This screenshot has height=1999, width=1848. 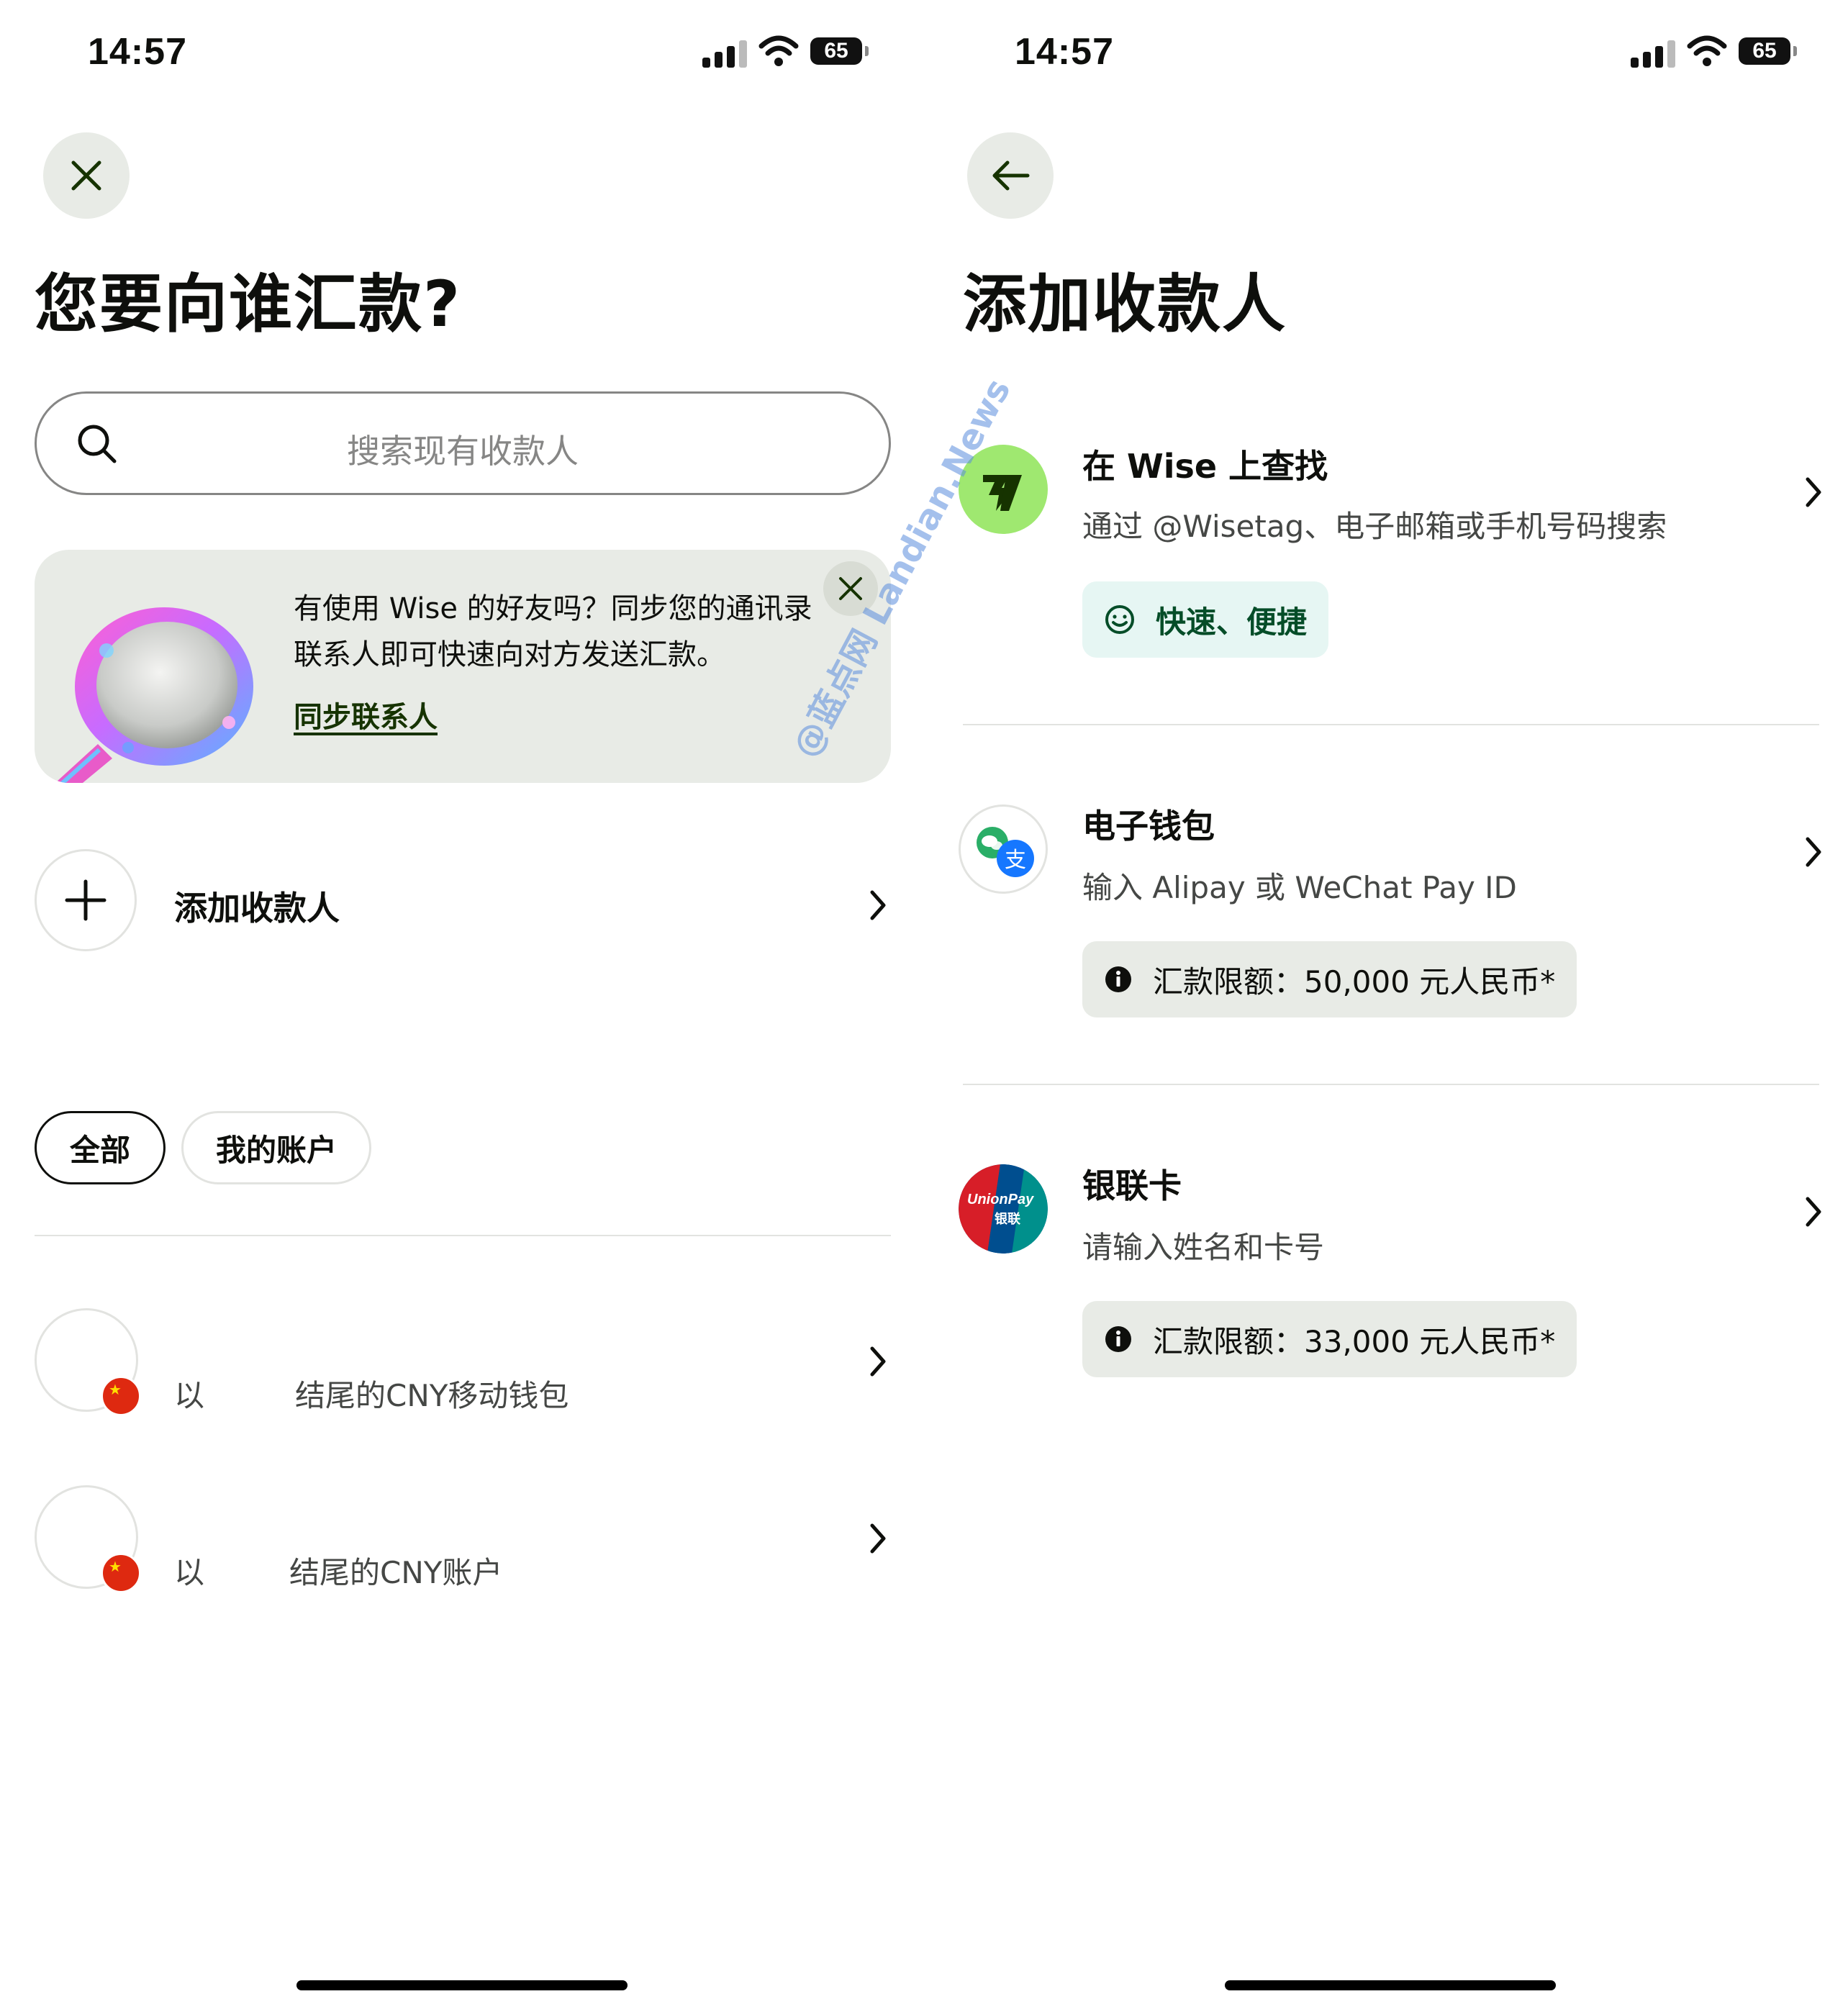 I want to click on page-title: 添加收款人, so click(x=1125, y=304).